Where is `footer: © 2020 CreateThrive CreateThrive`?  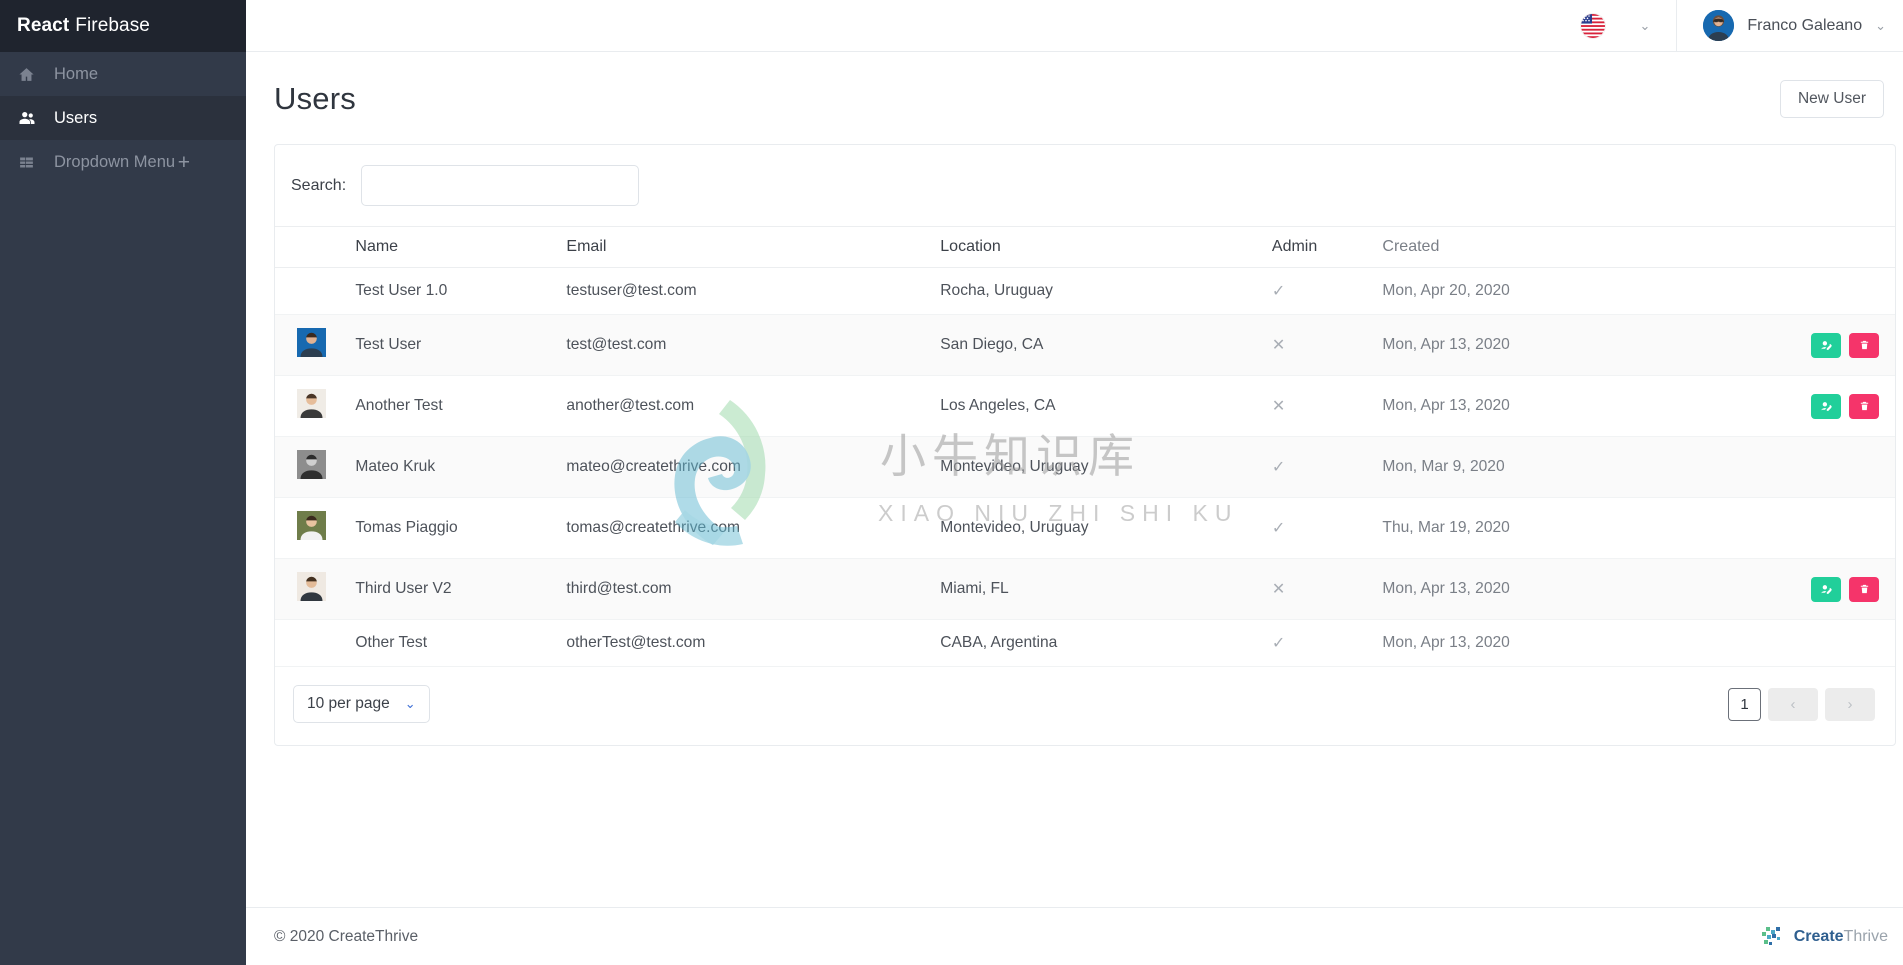 footer: © 2020 CreateThrive CreateThrive is located at coordinates (1074, 936).